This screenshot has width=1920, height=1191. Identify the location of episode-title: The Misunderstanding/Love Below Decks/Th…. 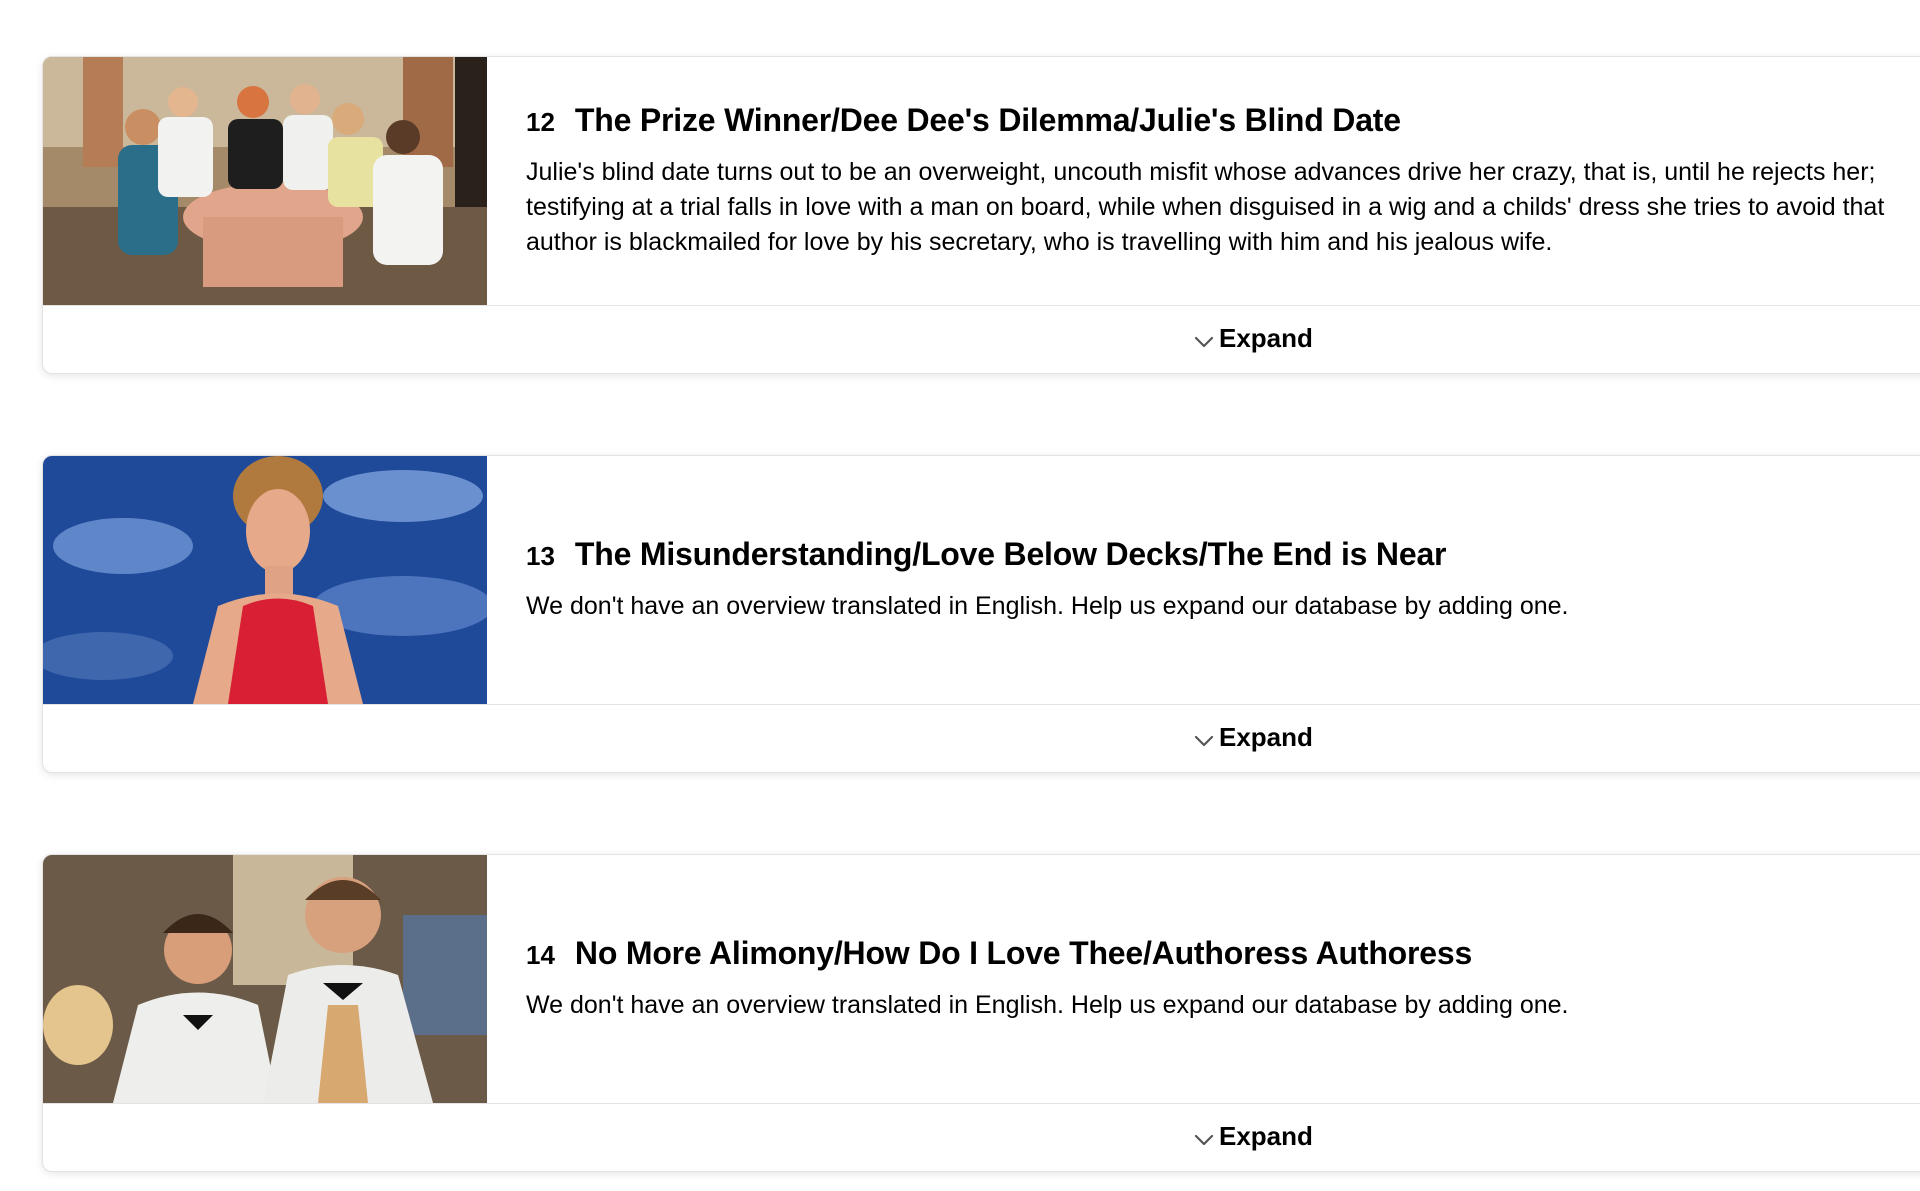
(1011, 554).